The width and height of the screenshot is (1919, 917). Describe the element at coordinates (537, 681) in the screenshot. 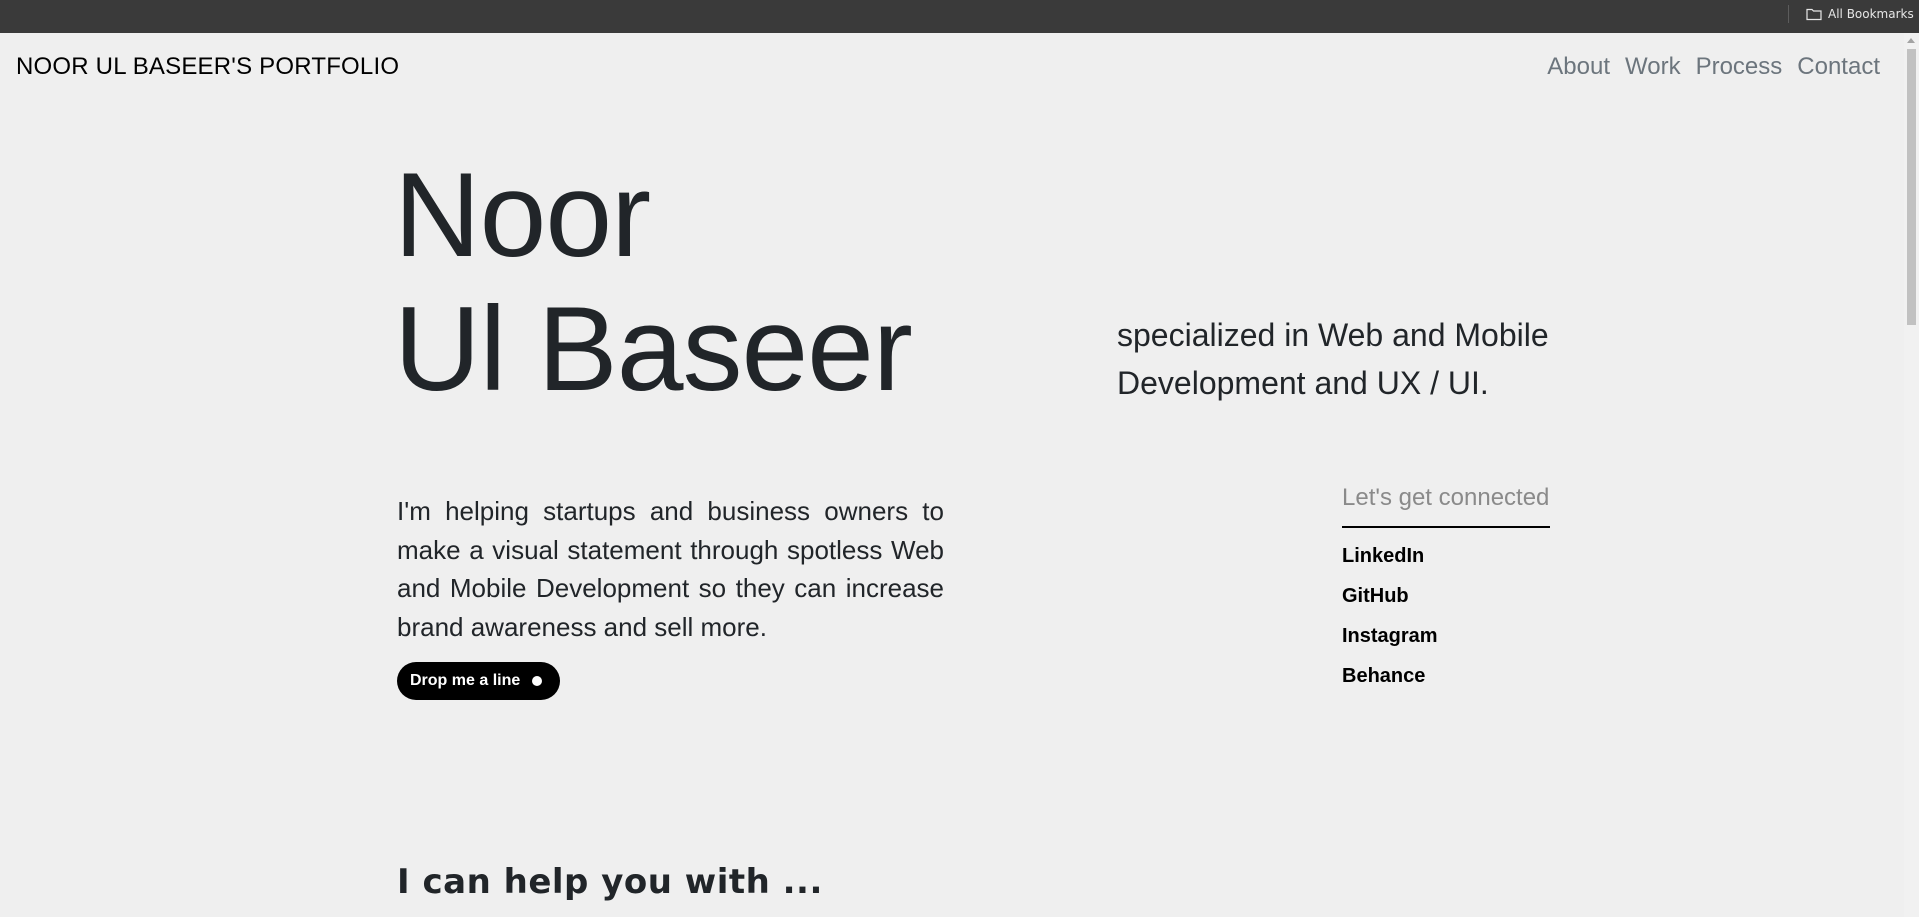

I see `dot-icon` at that location.